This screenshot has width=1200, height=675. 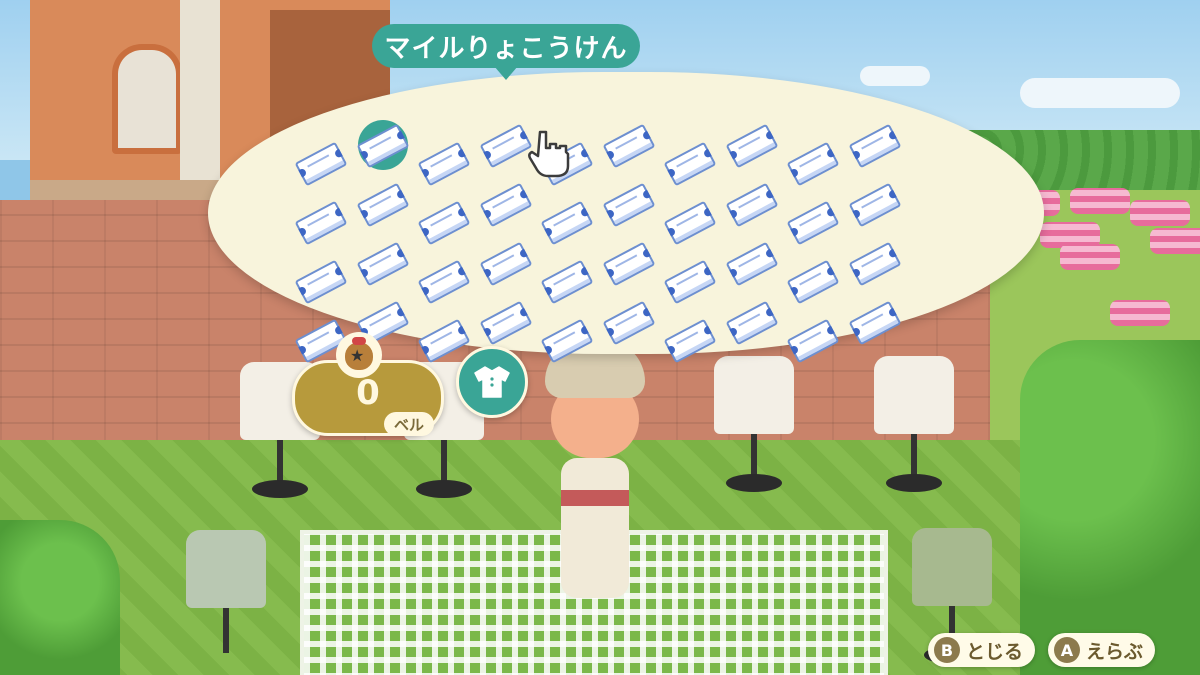 I want to click on a-button-icon: A, so click(x=1067, y=650).